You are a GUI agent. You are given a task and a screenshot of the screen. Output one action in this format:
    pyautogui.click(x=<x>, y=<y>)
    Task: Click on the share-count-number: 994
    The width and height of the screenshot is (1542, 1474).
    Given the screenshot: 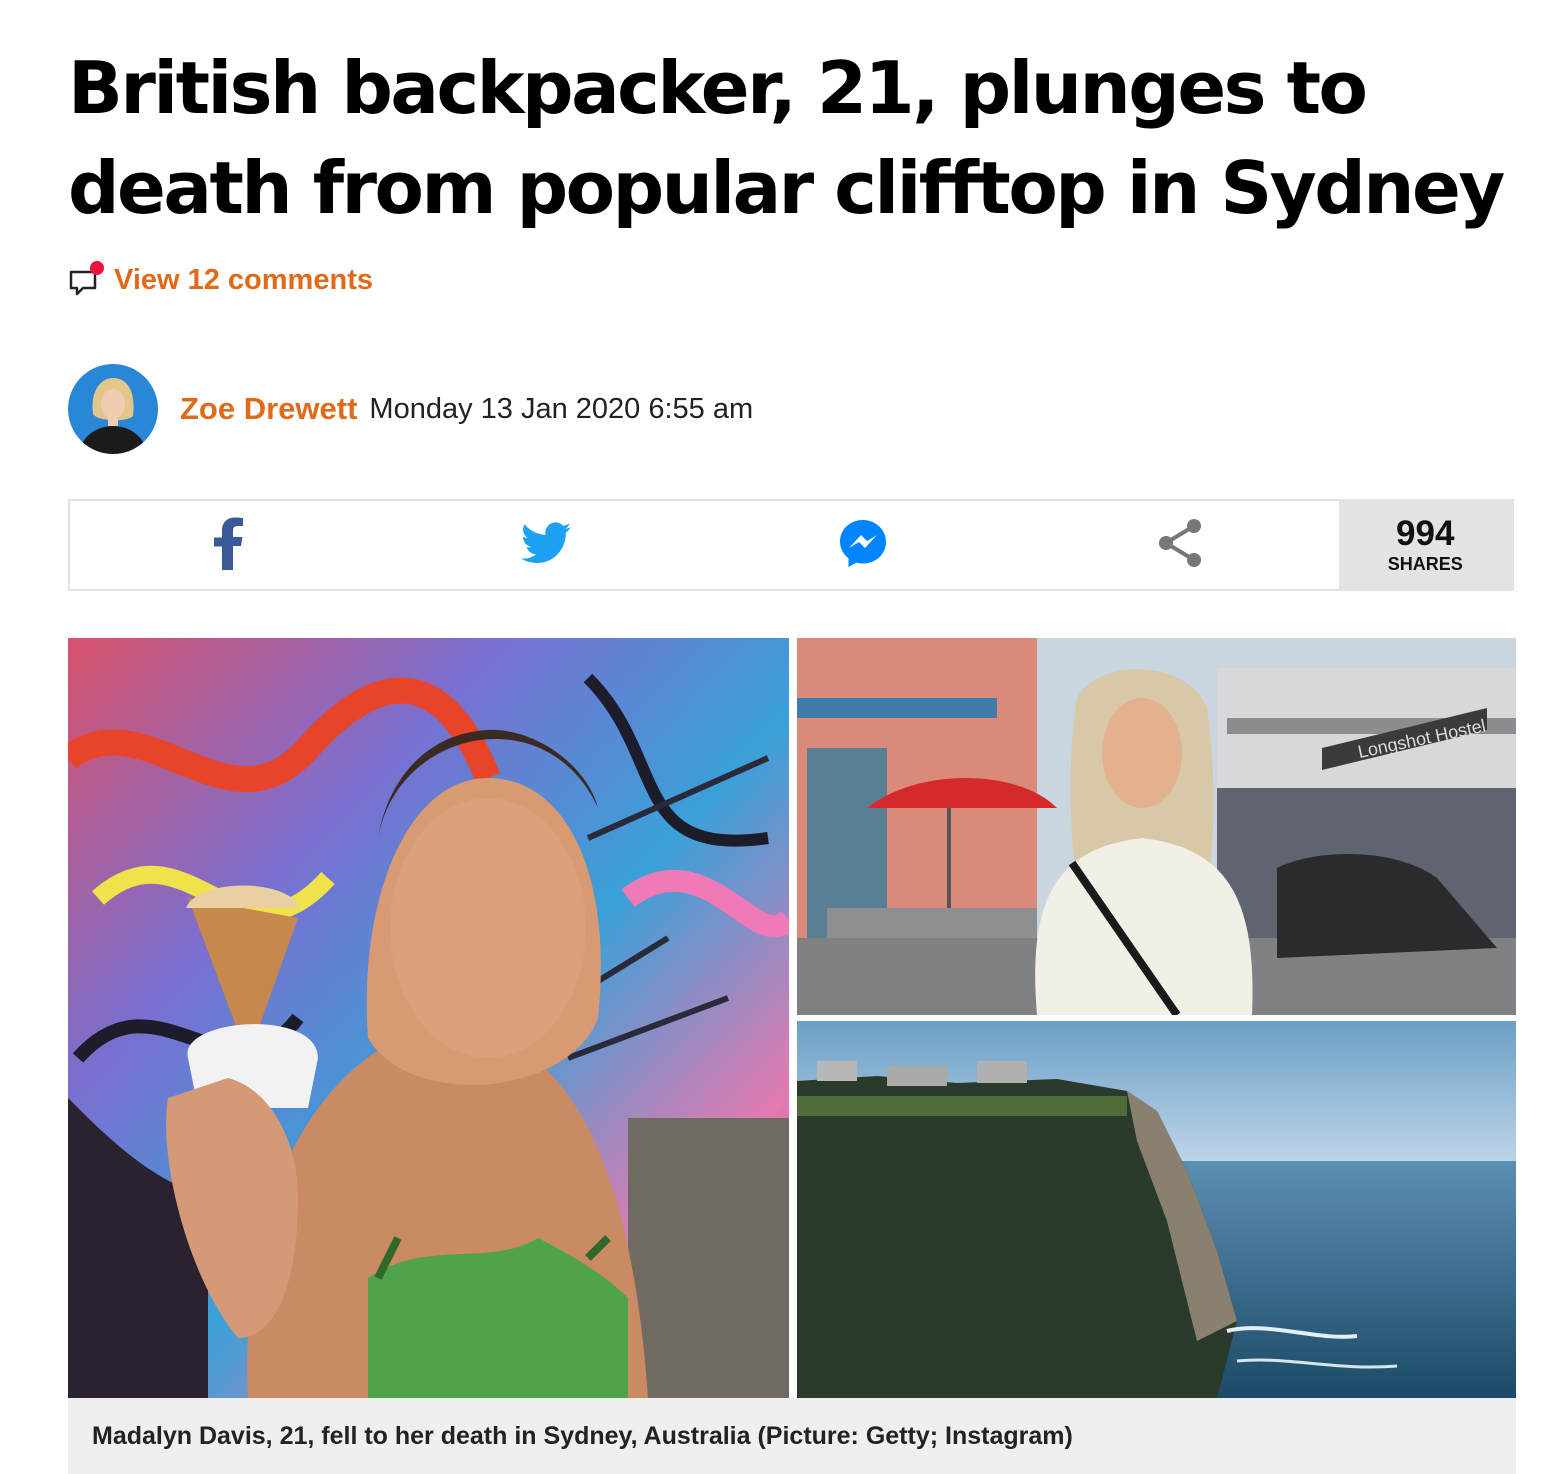 What is the action you would take?
    pyautogui.click(x=1425, y=533)
    